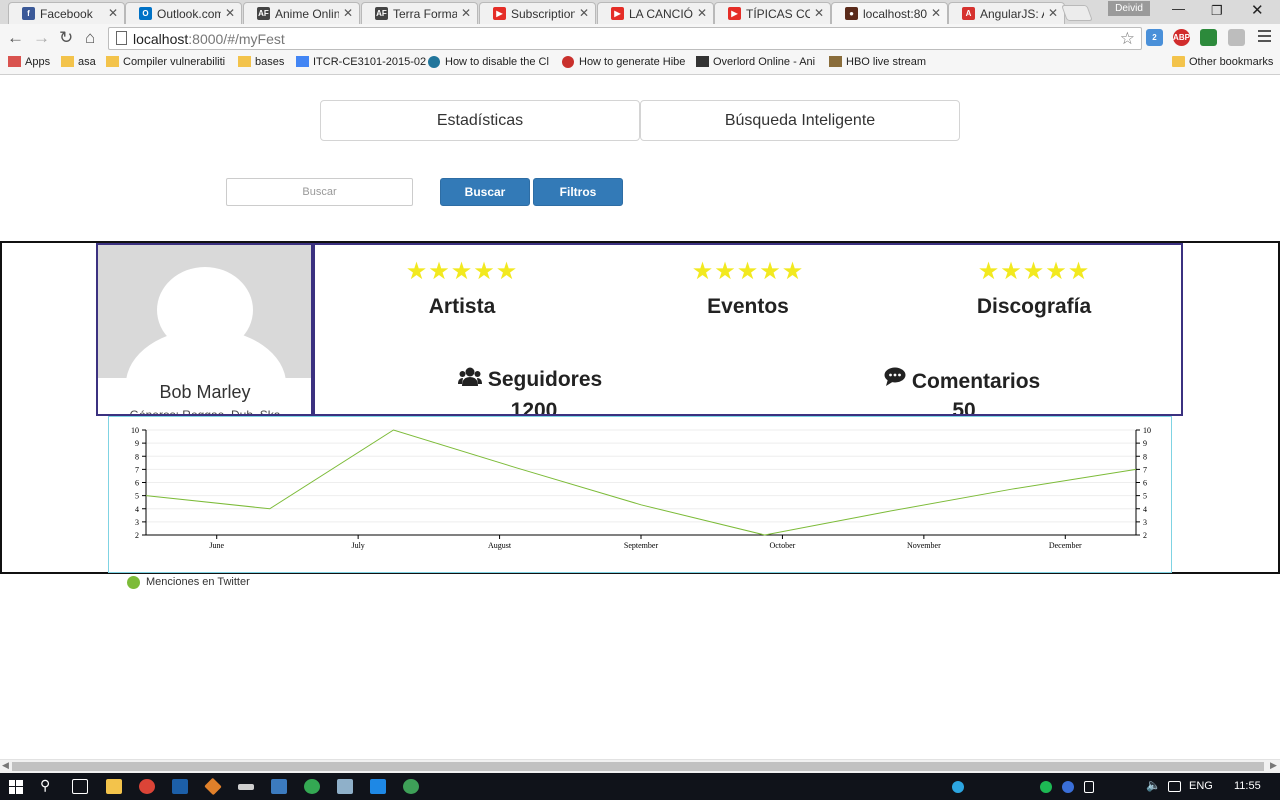  Describe the element at coordinates (198, 582) in the screenshot. I see `legend-label: Menciones en Twitter` at that location.